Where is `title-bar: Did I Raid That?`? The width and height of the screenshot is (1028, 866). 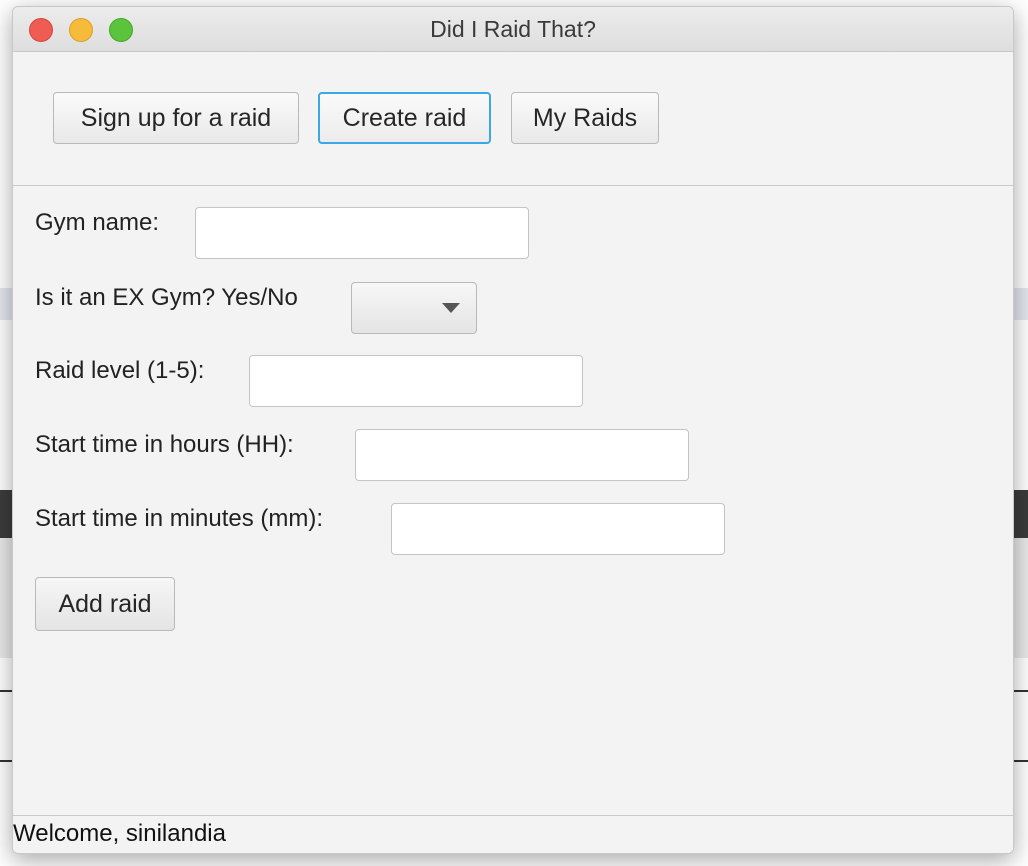 title-bar: Did I Raid That? is located at coordinates (513, 29).